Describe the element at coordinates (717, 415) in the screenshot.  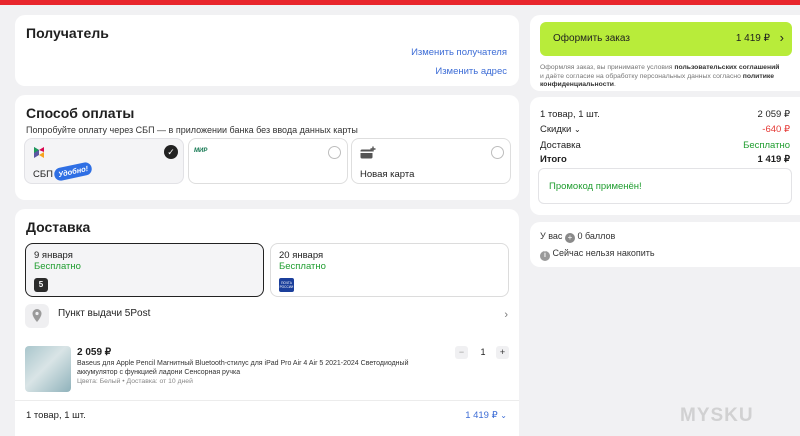
I see `mysku-watermark: MYSKU` at that location.